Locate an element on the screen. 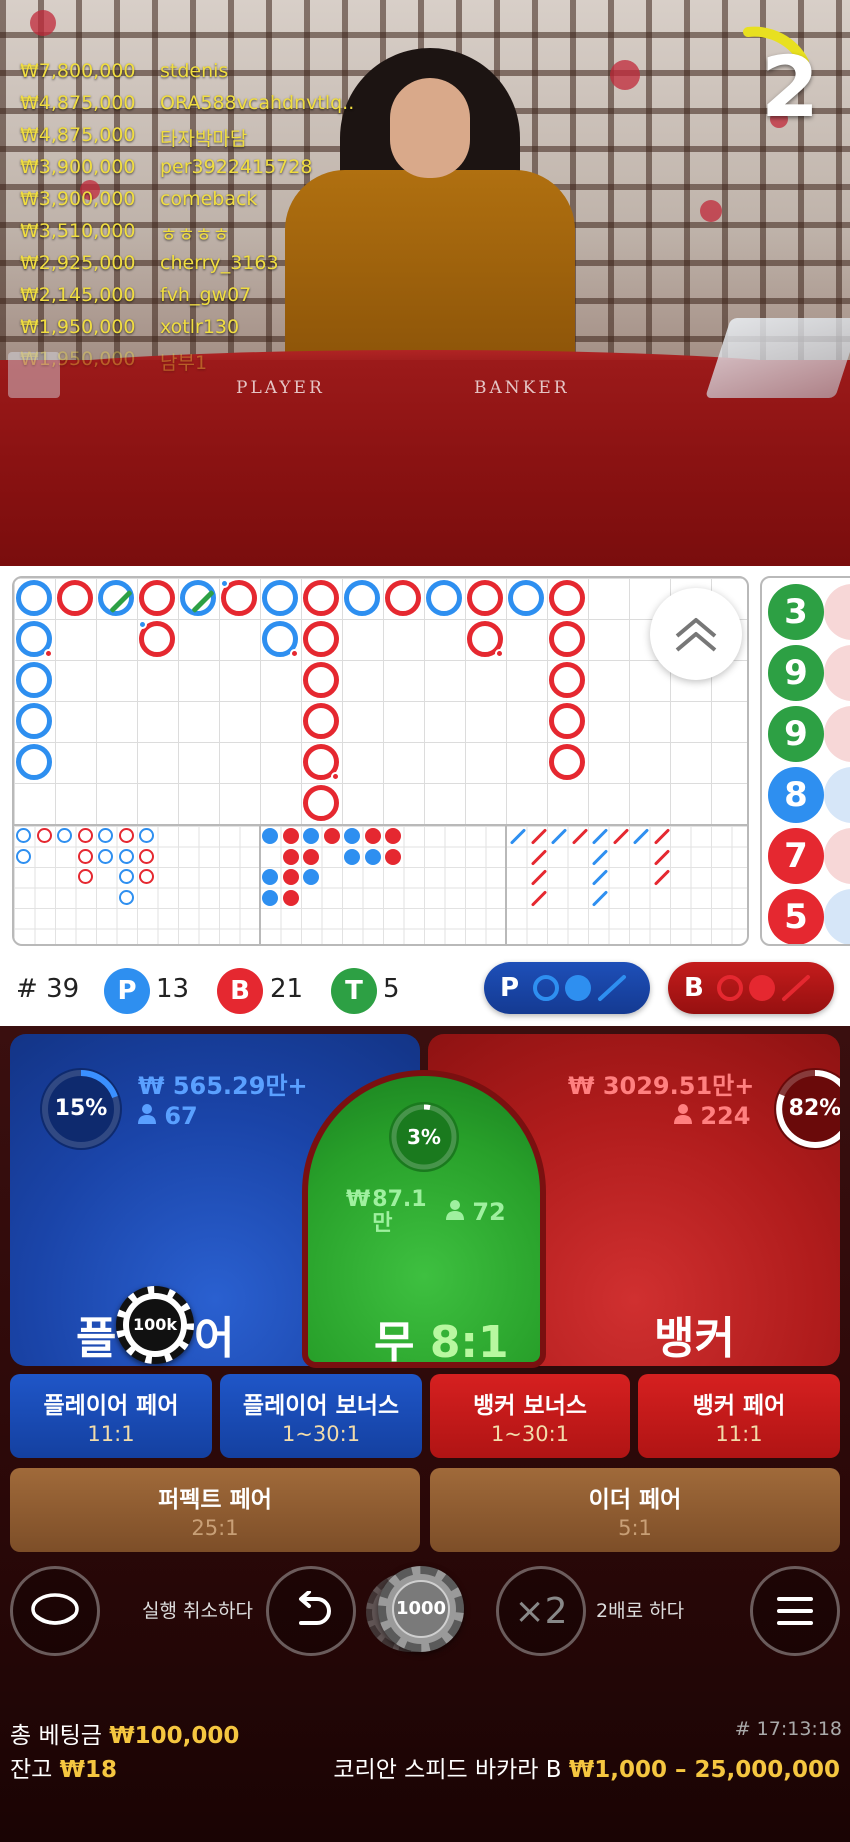 The height and width of the screenshot is (1842, 850). predict-banker-letter: B is located at coordinates (694, 988).